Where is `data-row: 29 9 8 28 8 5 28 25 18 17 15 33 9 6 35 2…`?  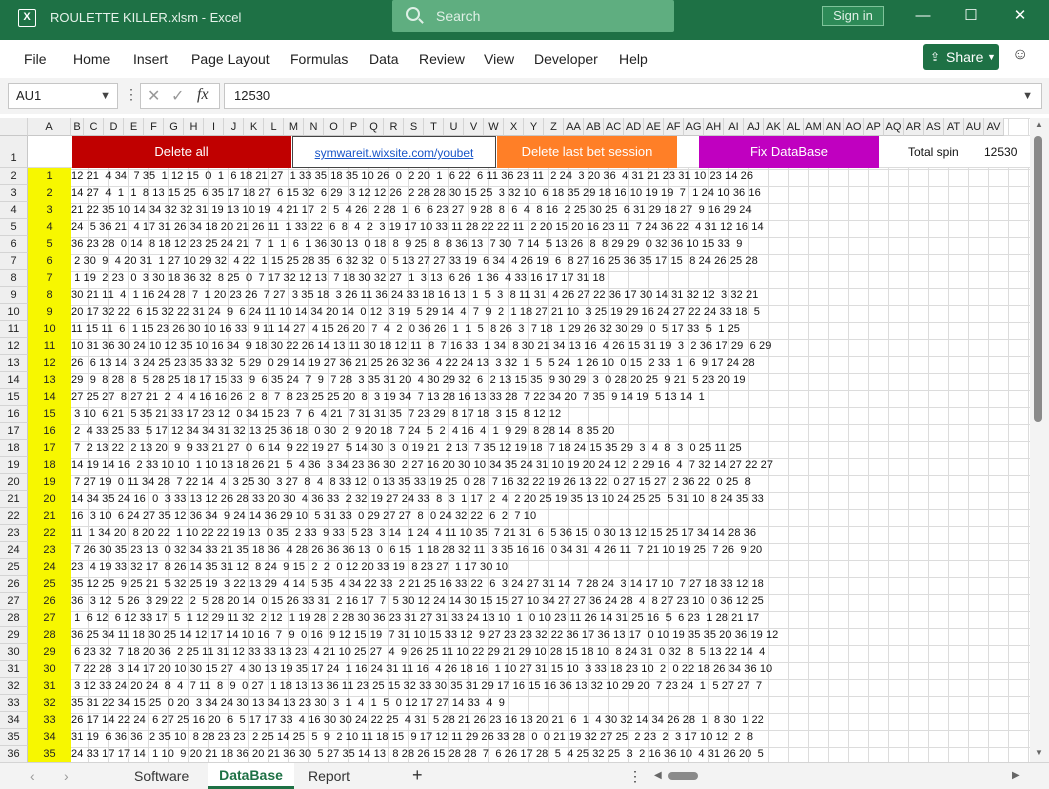 data-row: 29 9 8 28 8 5 28 25 18 17 15 33 9 6 35 2… is located at coordinates (408, 380).